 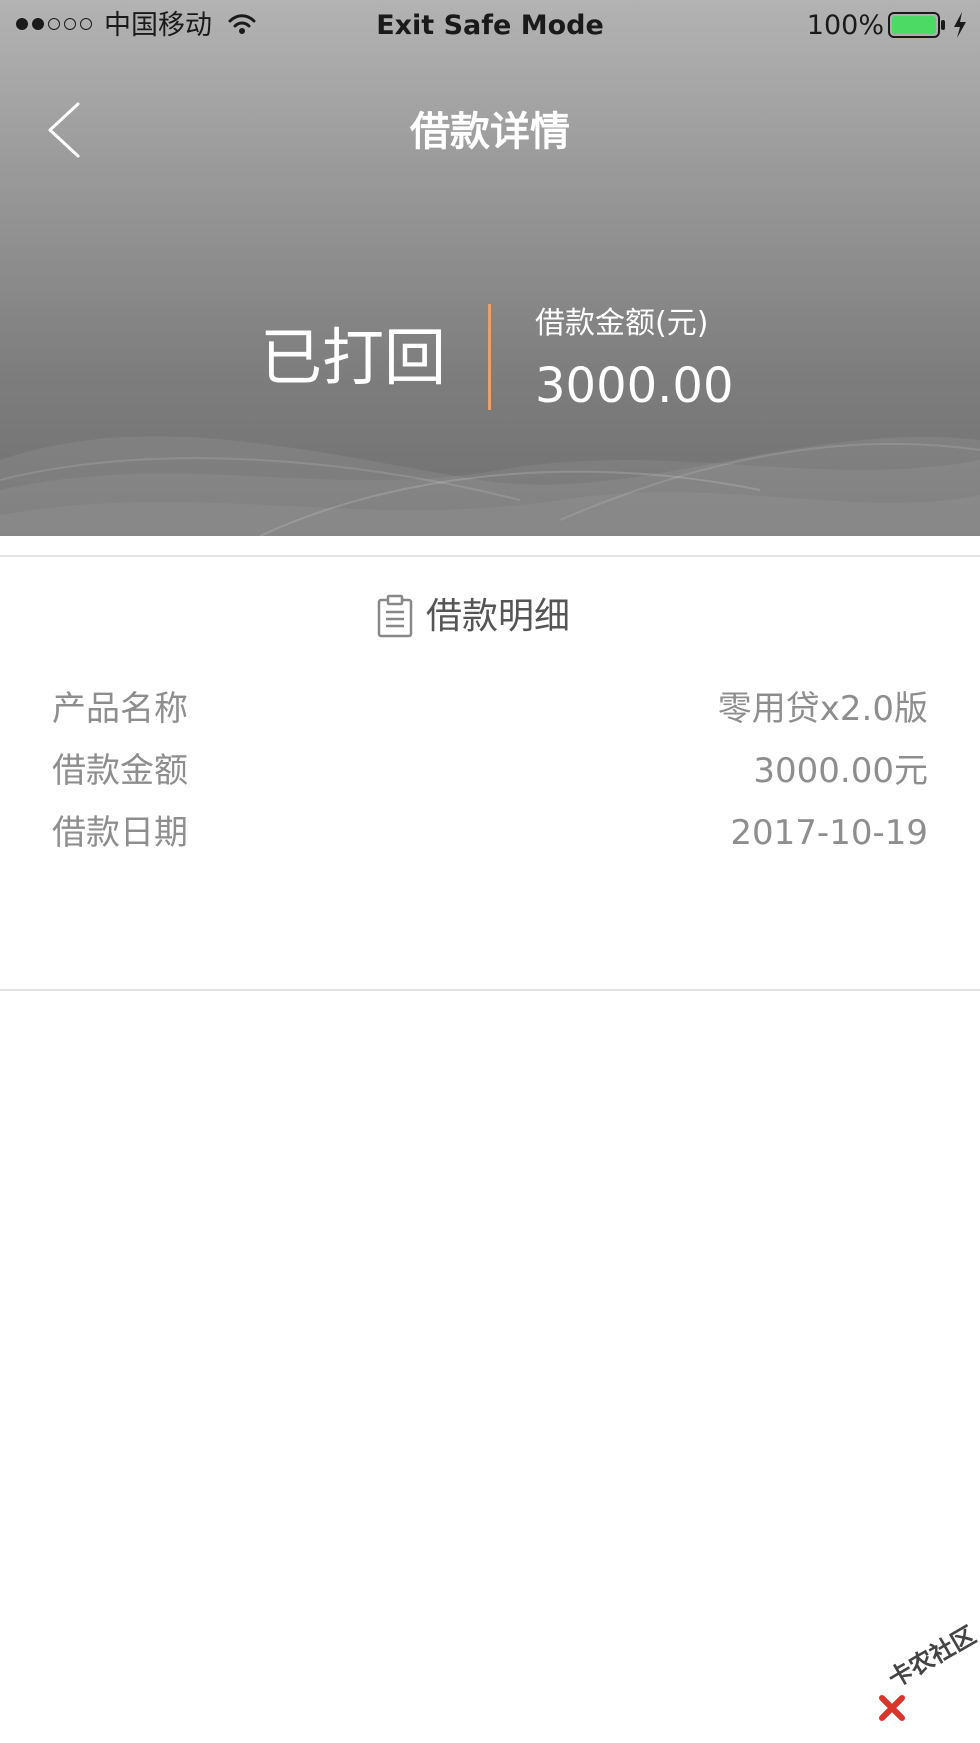 I want to click on watermark-logo-icon, so click(x=892, y=1708).